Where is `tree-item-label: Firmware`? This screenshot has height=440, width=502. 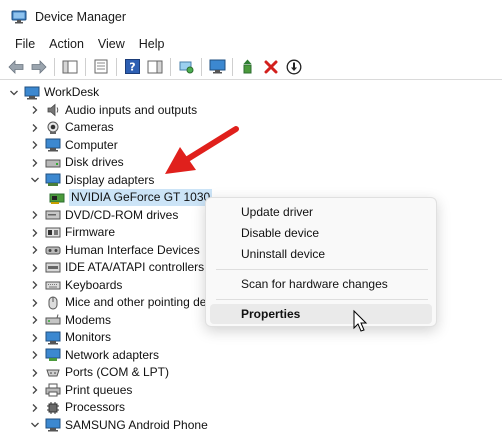
tree-item-label: Firmware is located at coordinates (90, 232).